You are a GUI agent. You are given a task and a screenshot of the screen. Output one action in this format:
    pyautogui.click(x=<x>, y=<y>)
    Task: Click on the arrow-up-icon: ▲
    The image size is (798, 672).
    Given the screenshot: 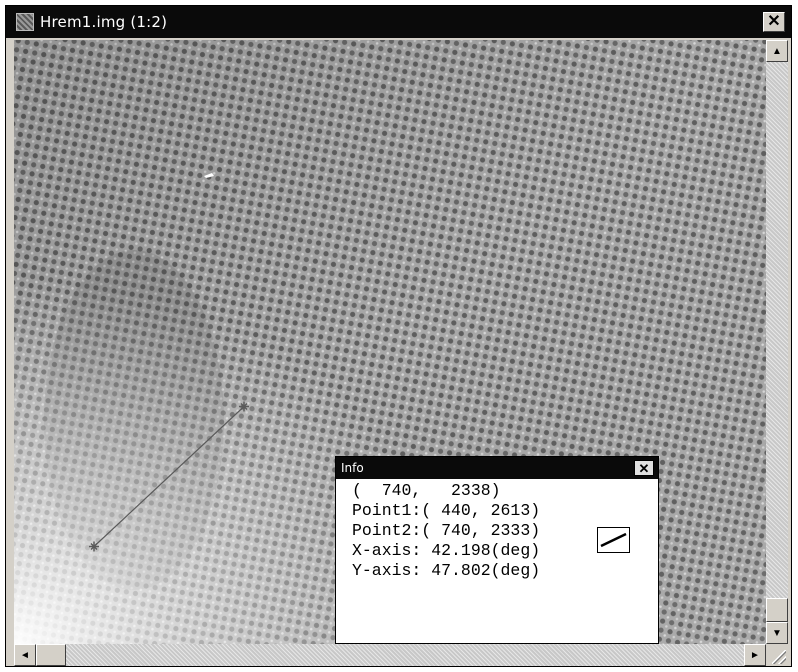 What is the action you would take?
    pyautogui.click(x=777, y=51)
    